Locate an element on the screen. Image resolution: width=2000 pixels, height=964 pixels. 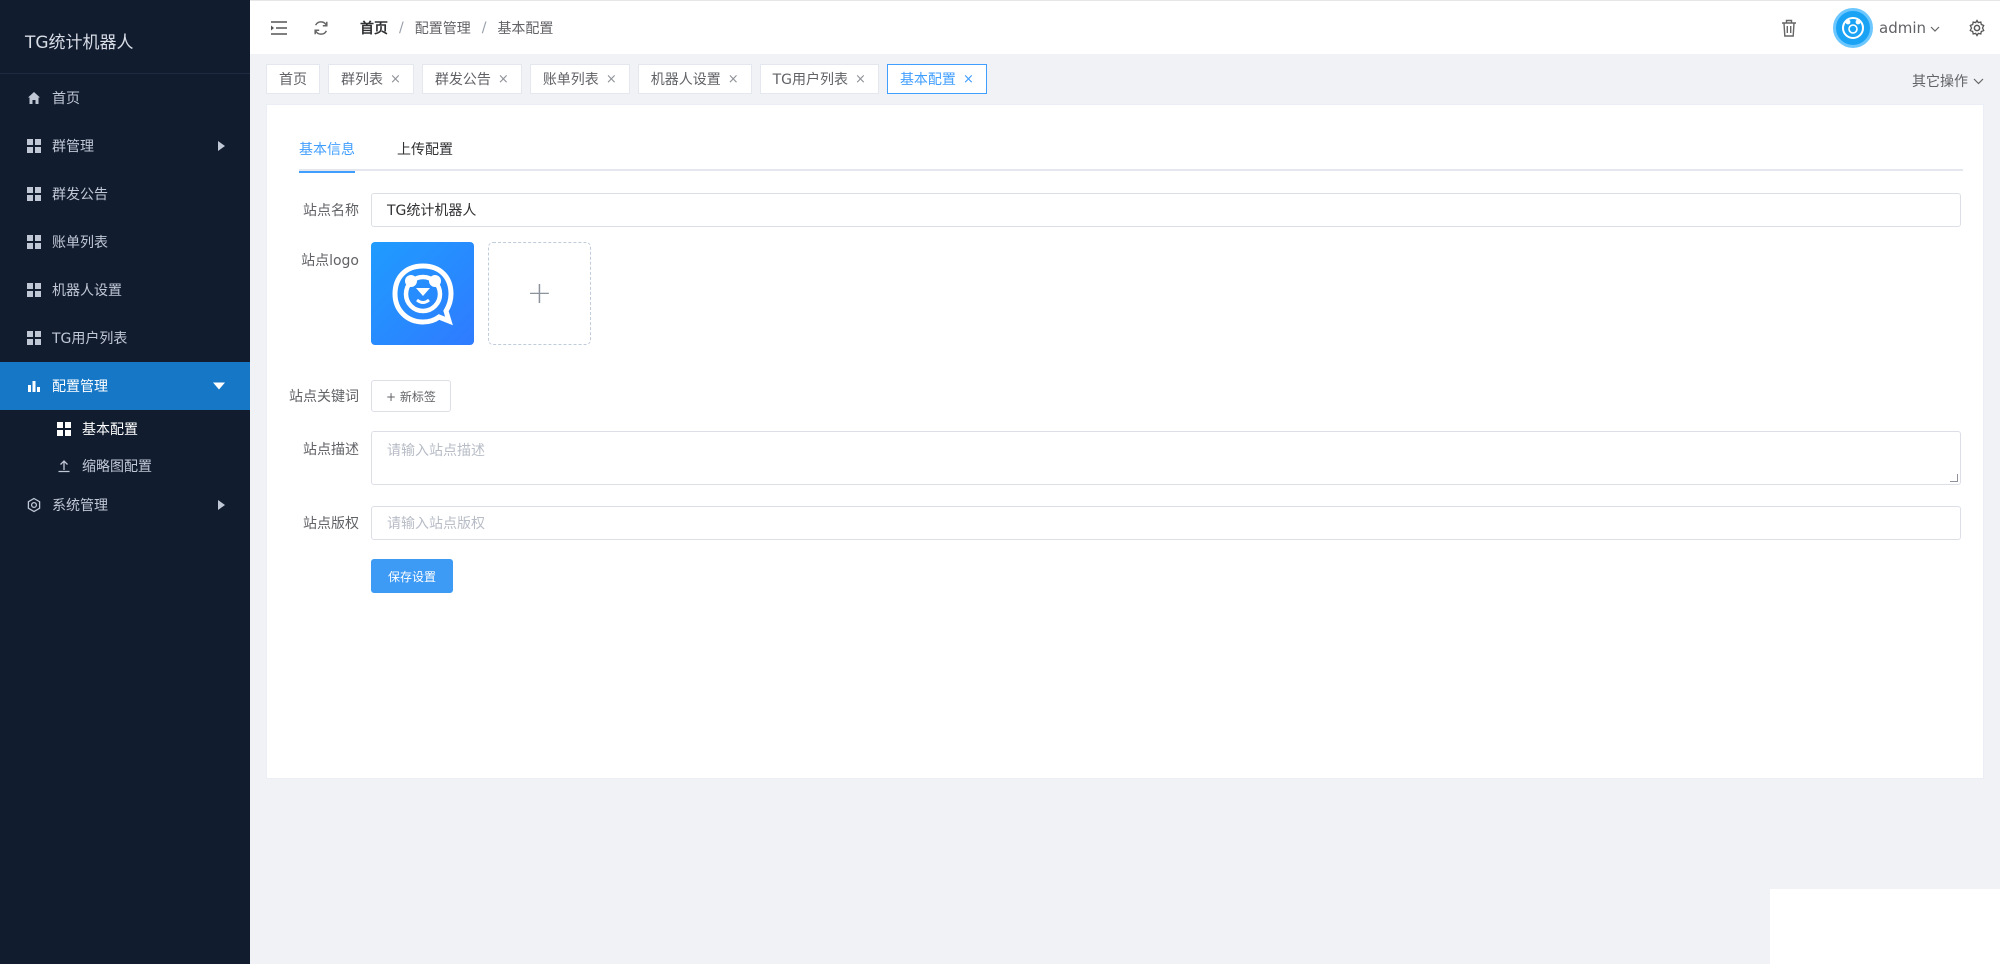
tab-bills: 账单列表 × is located at coordinates (579, 79).